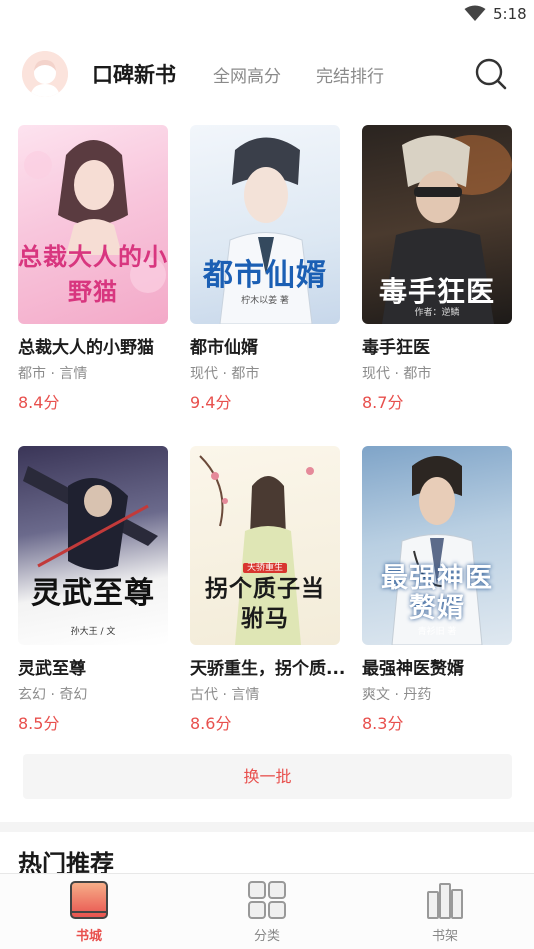 The width and height of the screenshot is (534, 949). I want to click on nav-item-bookstore: 书城, so click(89, 911).